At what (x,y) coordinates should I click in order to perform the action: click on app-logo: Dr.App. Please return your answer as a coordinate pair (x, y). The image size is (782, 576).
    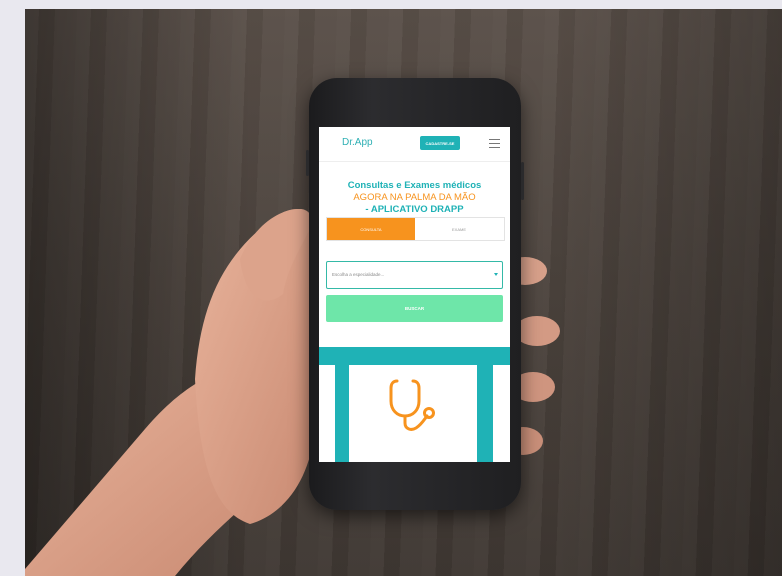
    Looking at the image, I should click on (357, 142).